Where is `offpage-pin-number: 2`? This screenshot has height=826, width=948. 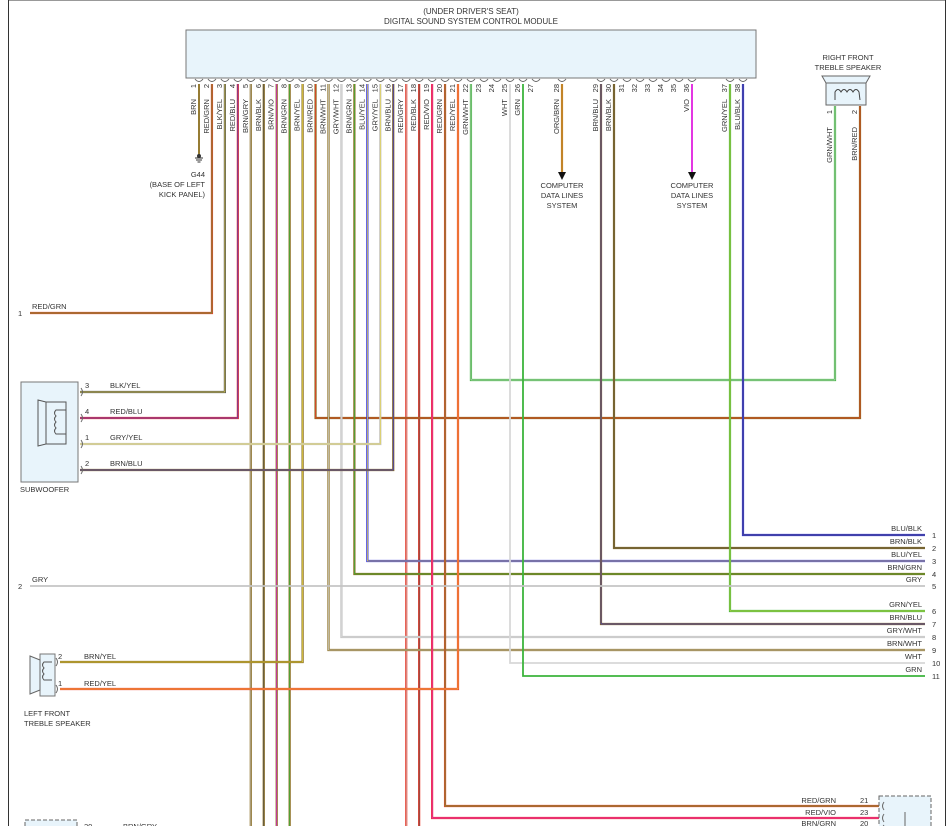 offpage-pin-number: 2 is located at coordinates (20, 586).